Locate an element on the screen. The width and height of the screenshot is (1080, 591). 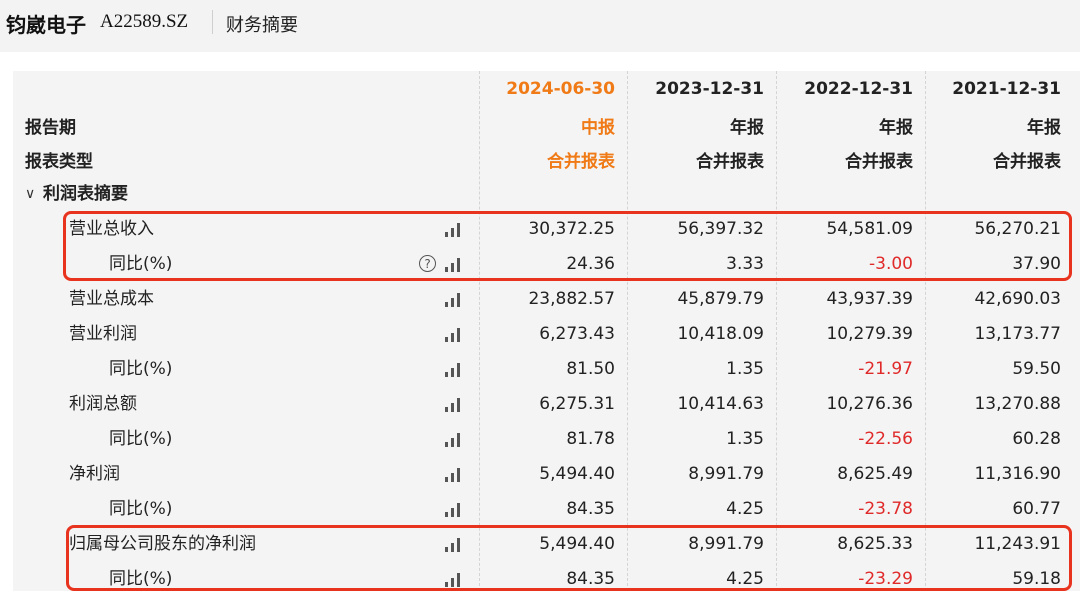
chevron-down-icon: ∨ is located at coordinates (30, 194).